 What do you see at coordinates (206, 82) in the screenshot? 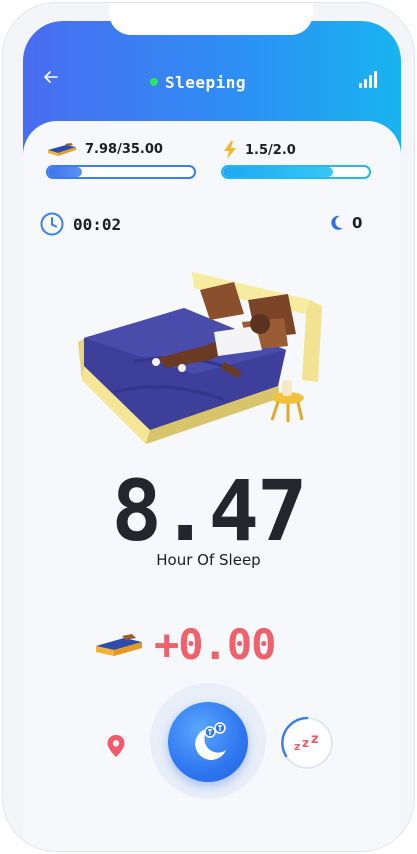
I see `page-title: Sleeping` at bounding box center [206, 82].